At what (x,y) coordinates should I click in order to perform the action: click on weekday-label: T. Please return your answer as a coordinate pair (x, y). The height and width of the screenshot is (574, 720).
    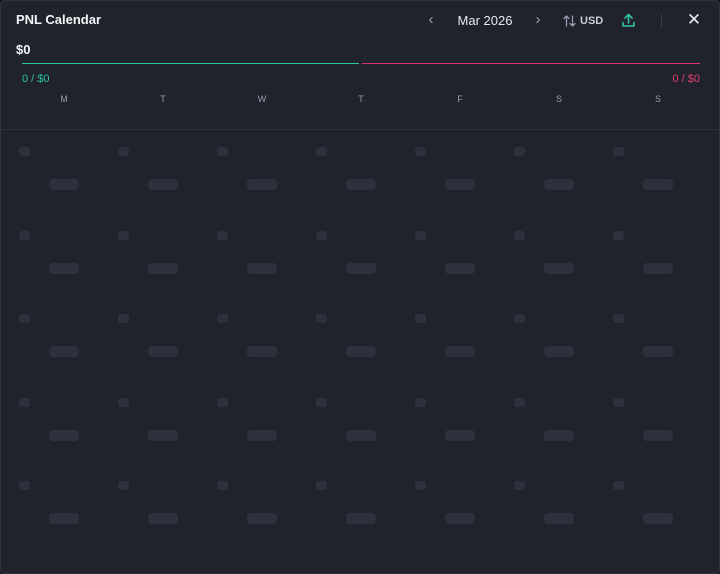
    Looking at the image, I should click on (361, 99).